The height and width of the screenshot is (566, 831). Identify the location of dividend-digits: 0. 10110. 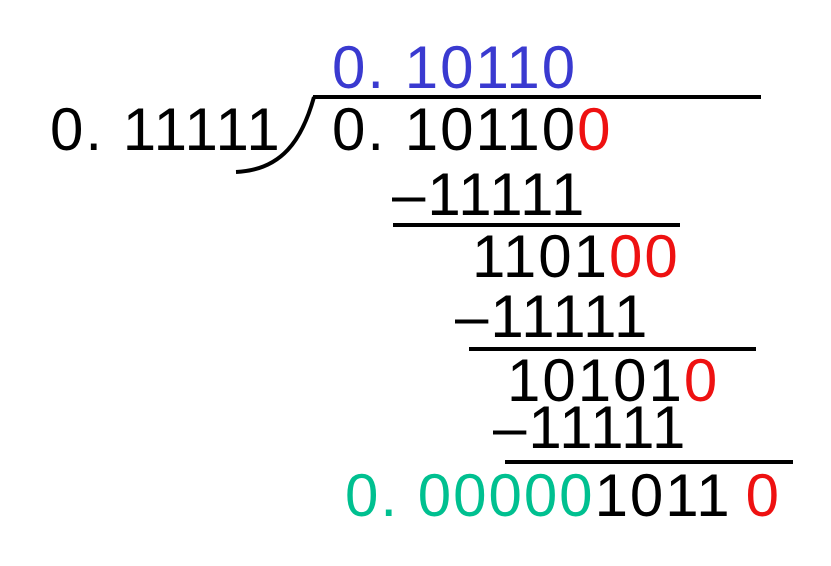
(455, 129).